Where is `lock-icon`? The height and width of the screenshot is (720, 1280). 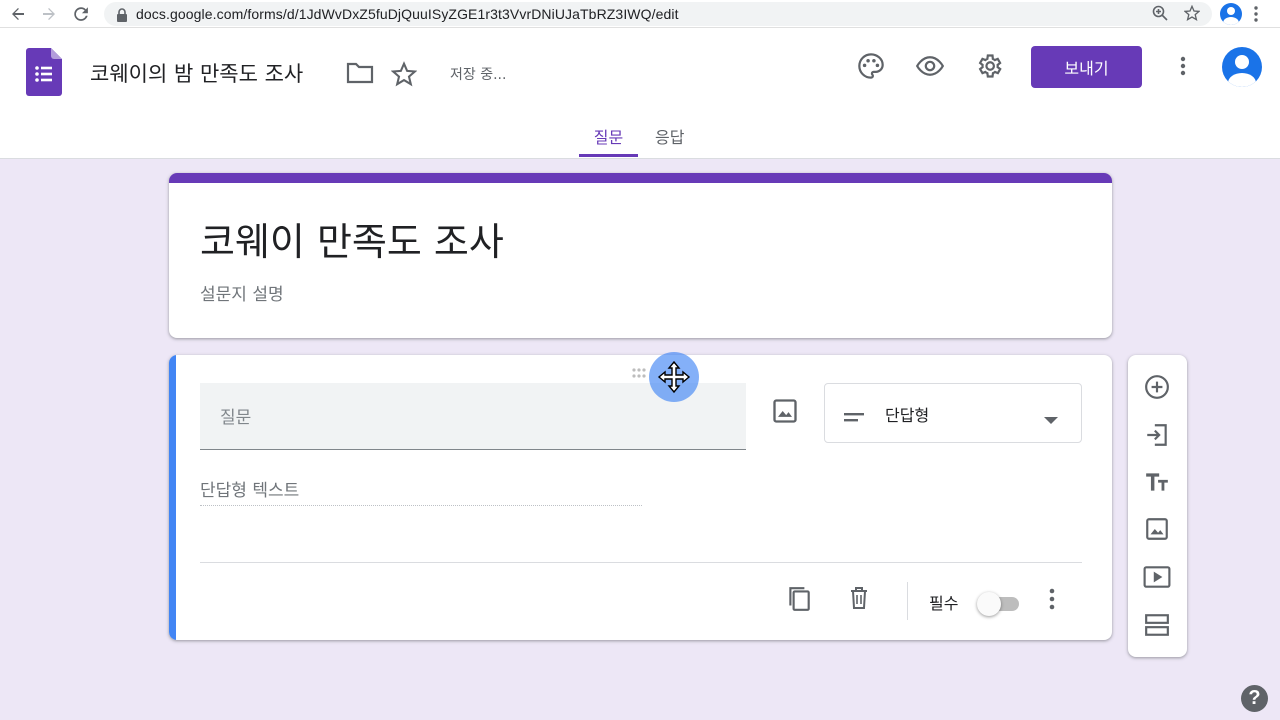
lock-icon is located at coordinates (122, 16).